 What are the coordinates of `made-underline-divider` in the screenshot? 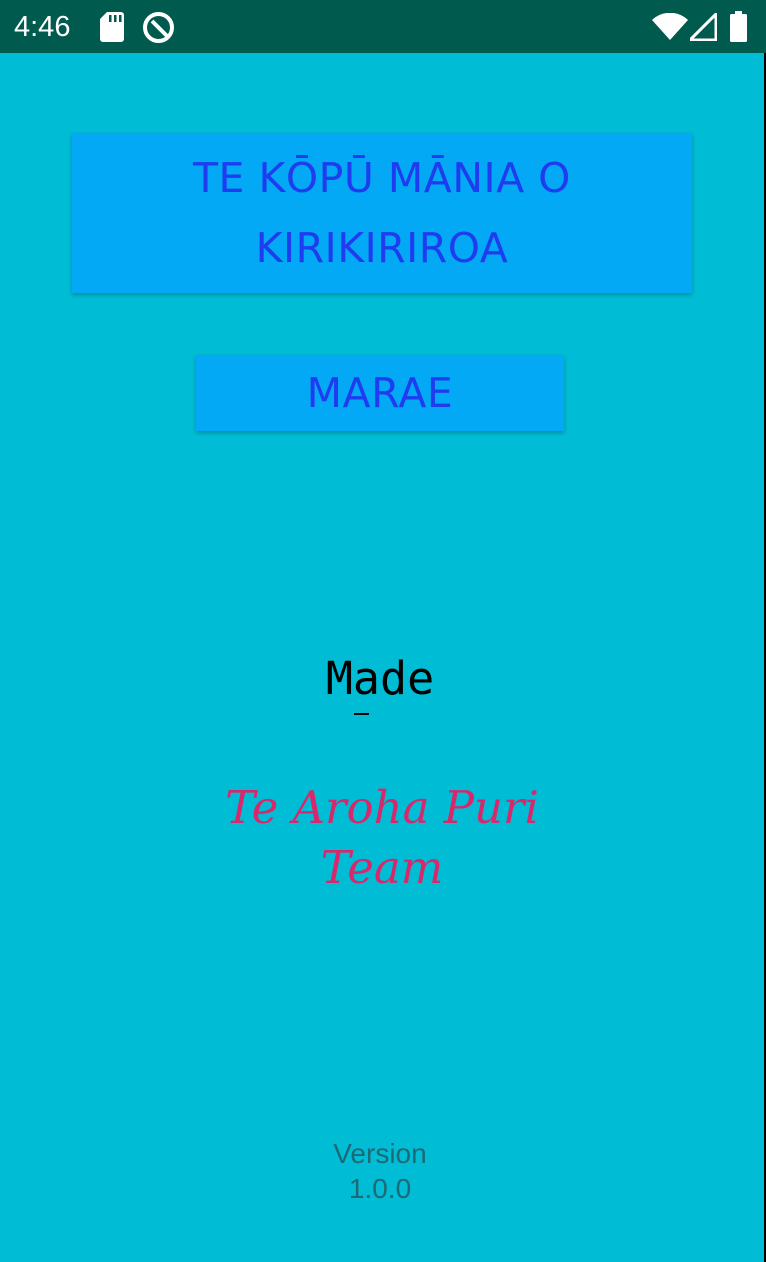 It's located at (361, 714).